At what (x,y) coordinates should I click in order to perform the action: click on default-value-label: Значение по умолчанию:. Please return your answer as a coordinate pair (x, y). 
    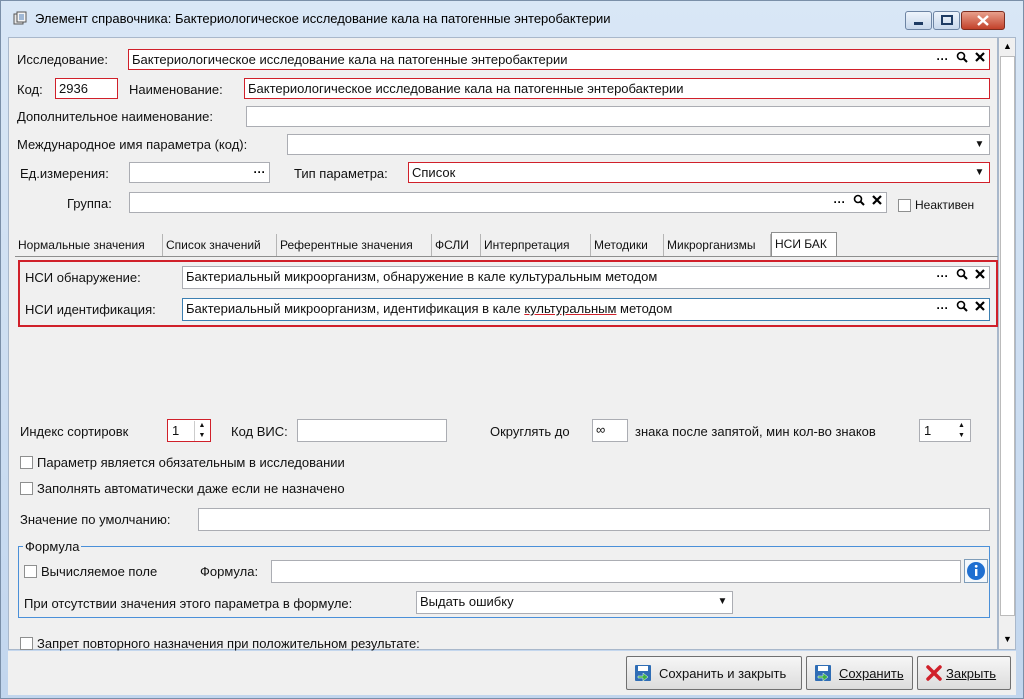
    Looking at the image, I should click on (95, 519).